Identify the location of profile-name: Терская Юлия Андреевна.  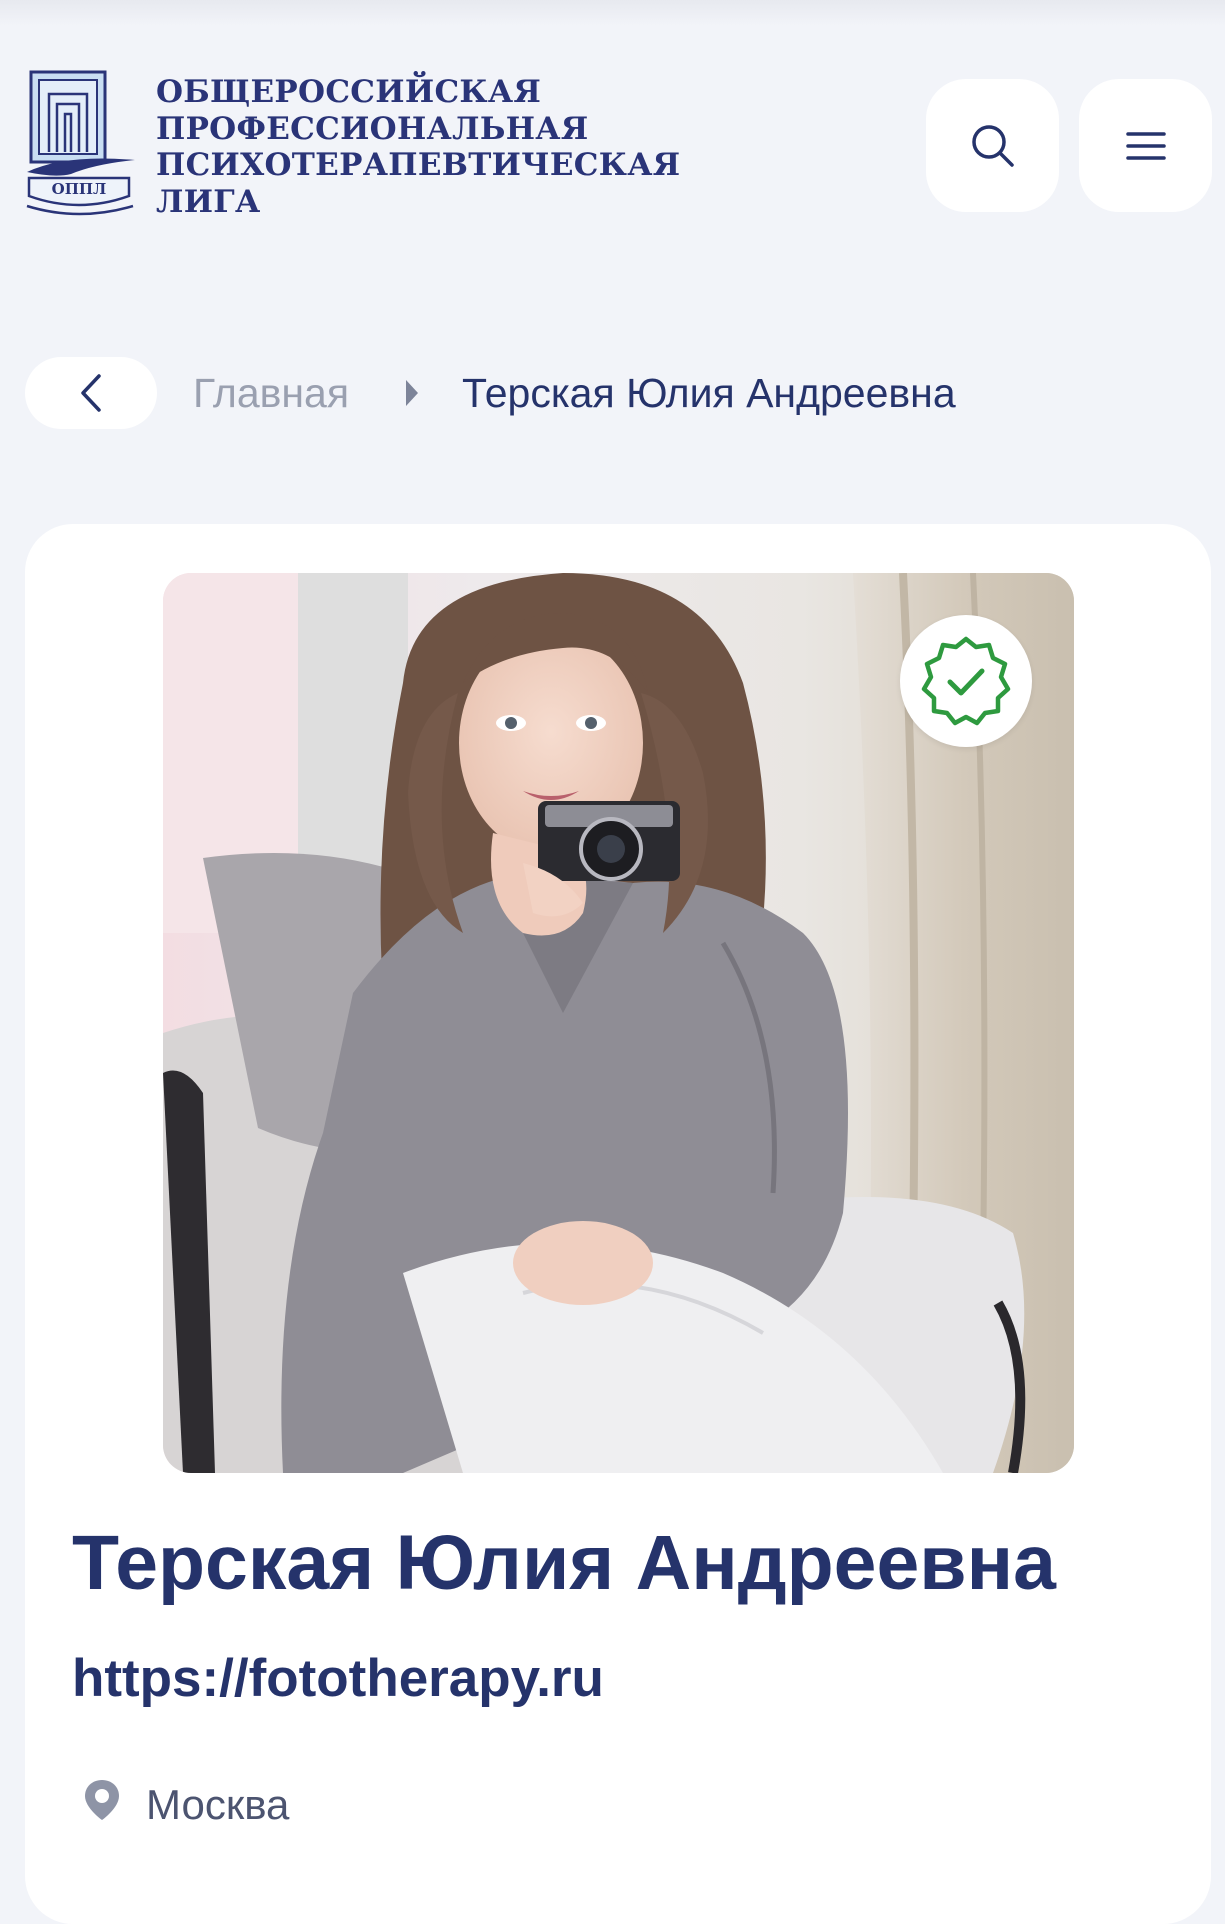
(564, 1563).